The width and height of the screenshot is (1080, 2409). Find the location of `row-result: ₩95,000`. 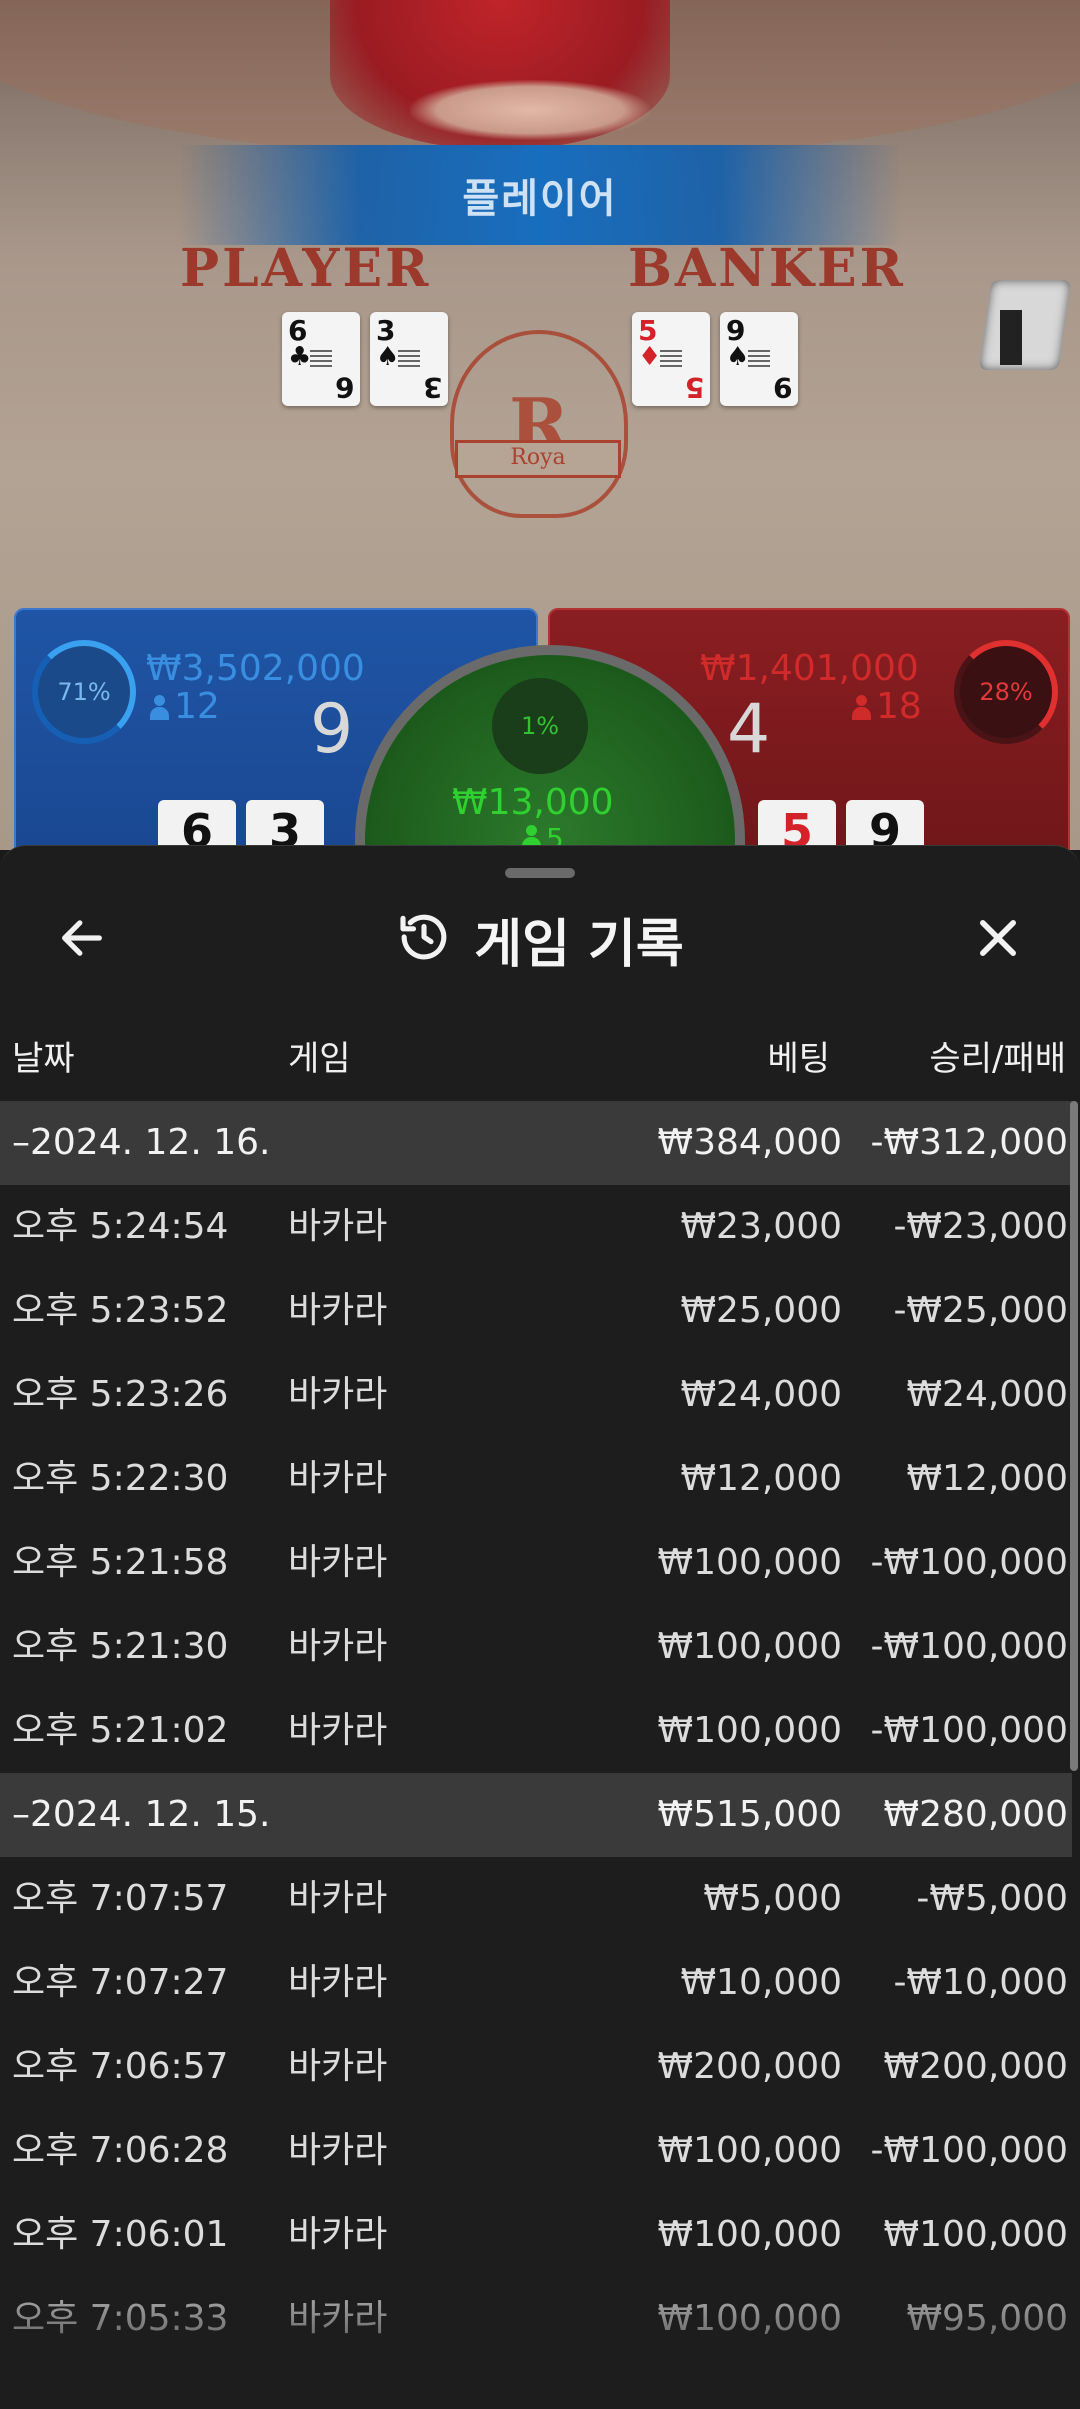

row-result: ₩95,000 is located at coordinates (987, 2318).